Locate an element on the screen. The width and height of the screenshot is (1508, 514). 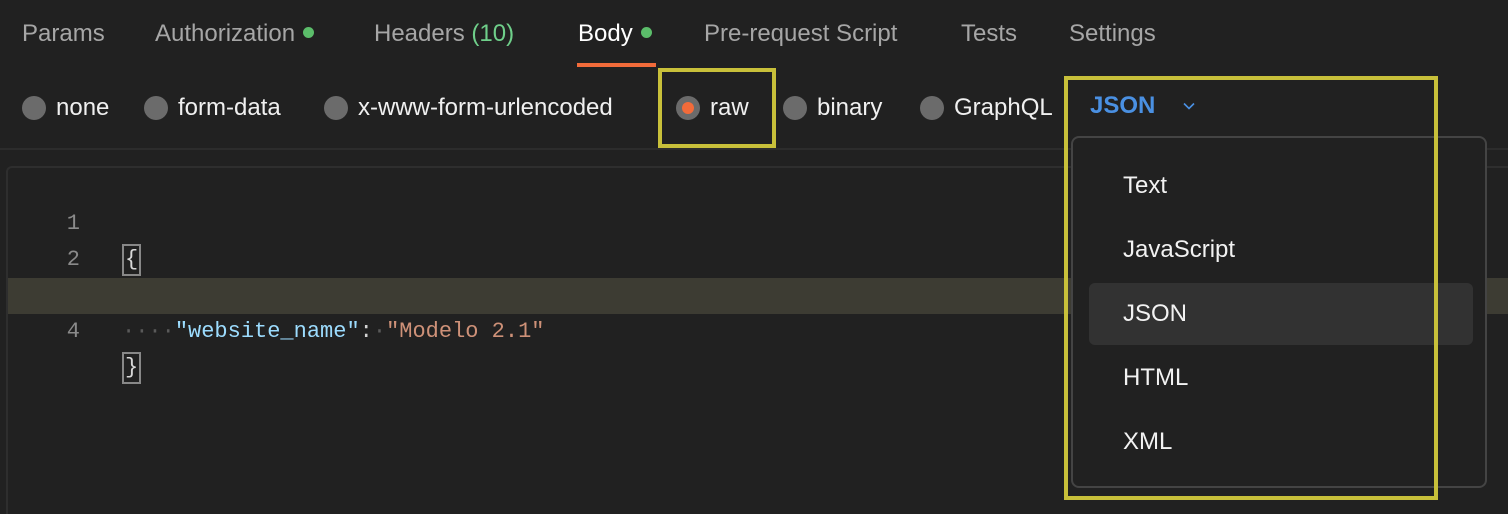
tab-params: Params is located at coordinates (63, 34).